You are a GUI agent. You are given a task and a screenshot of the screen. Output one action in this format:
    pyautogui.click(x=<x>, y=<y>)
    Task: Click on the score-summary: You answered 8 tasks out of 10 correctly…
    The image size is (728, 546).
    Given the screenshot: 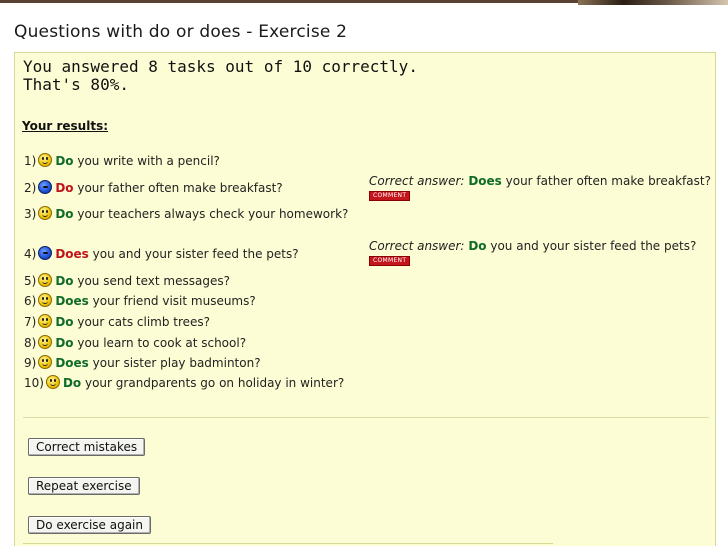 What is the action you would take?
    pyautogui.click(x=220, y=76)
    